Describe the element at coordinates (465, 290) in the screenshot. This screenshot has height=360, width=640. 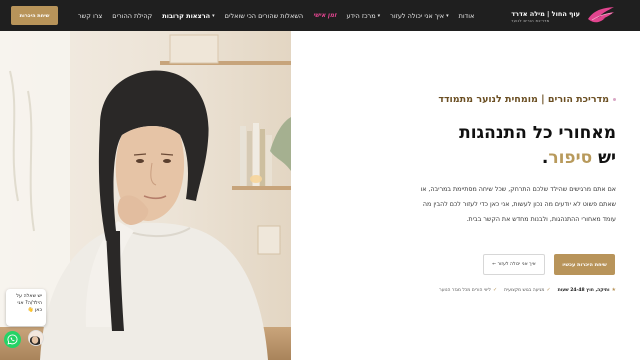
I see `feature-text: ליווי הורים מכל מגזר הנוער` at that location.